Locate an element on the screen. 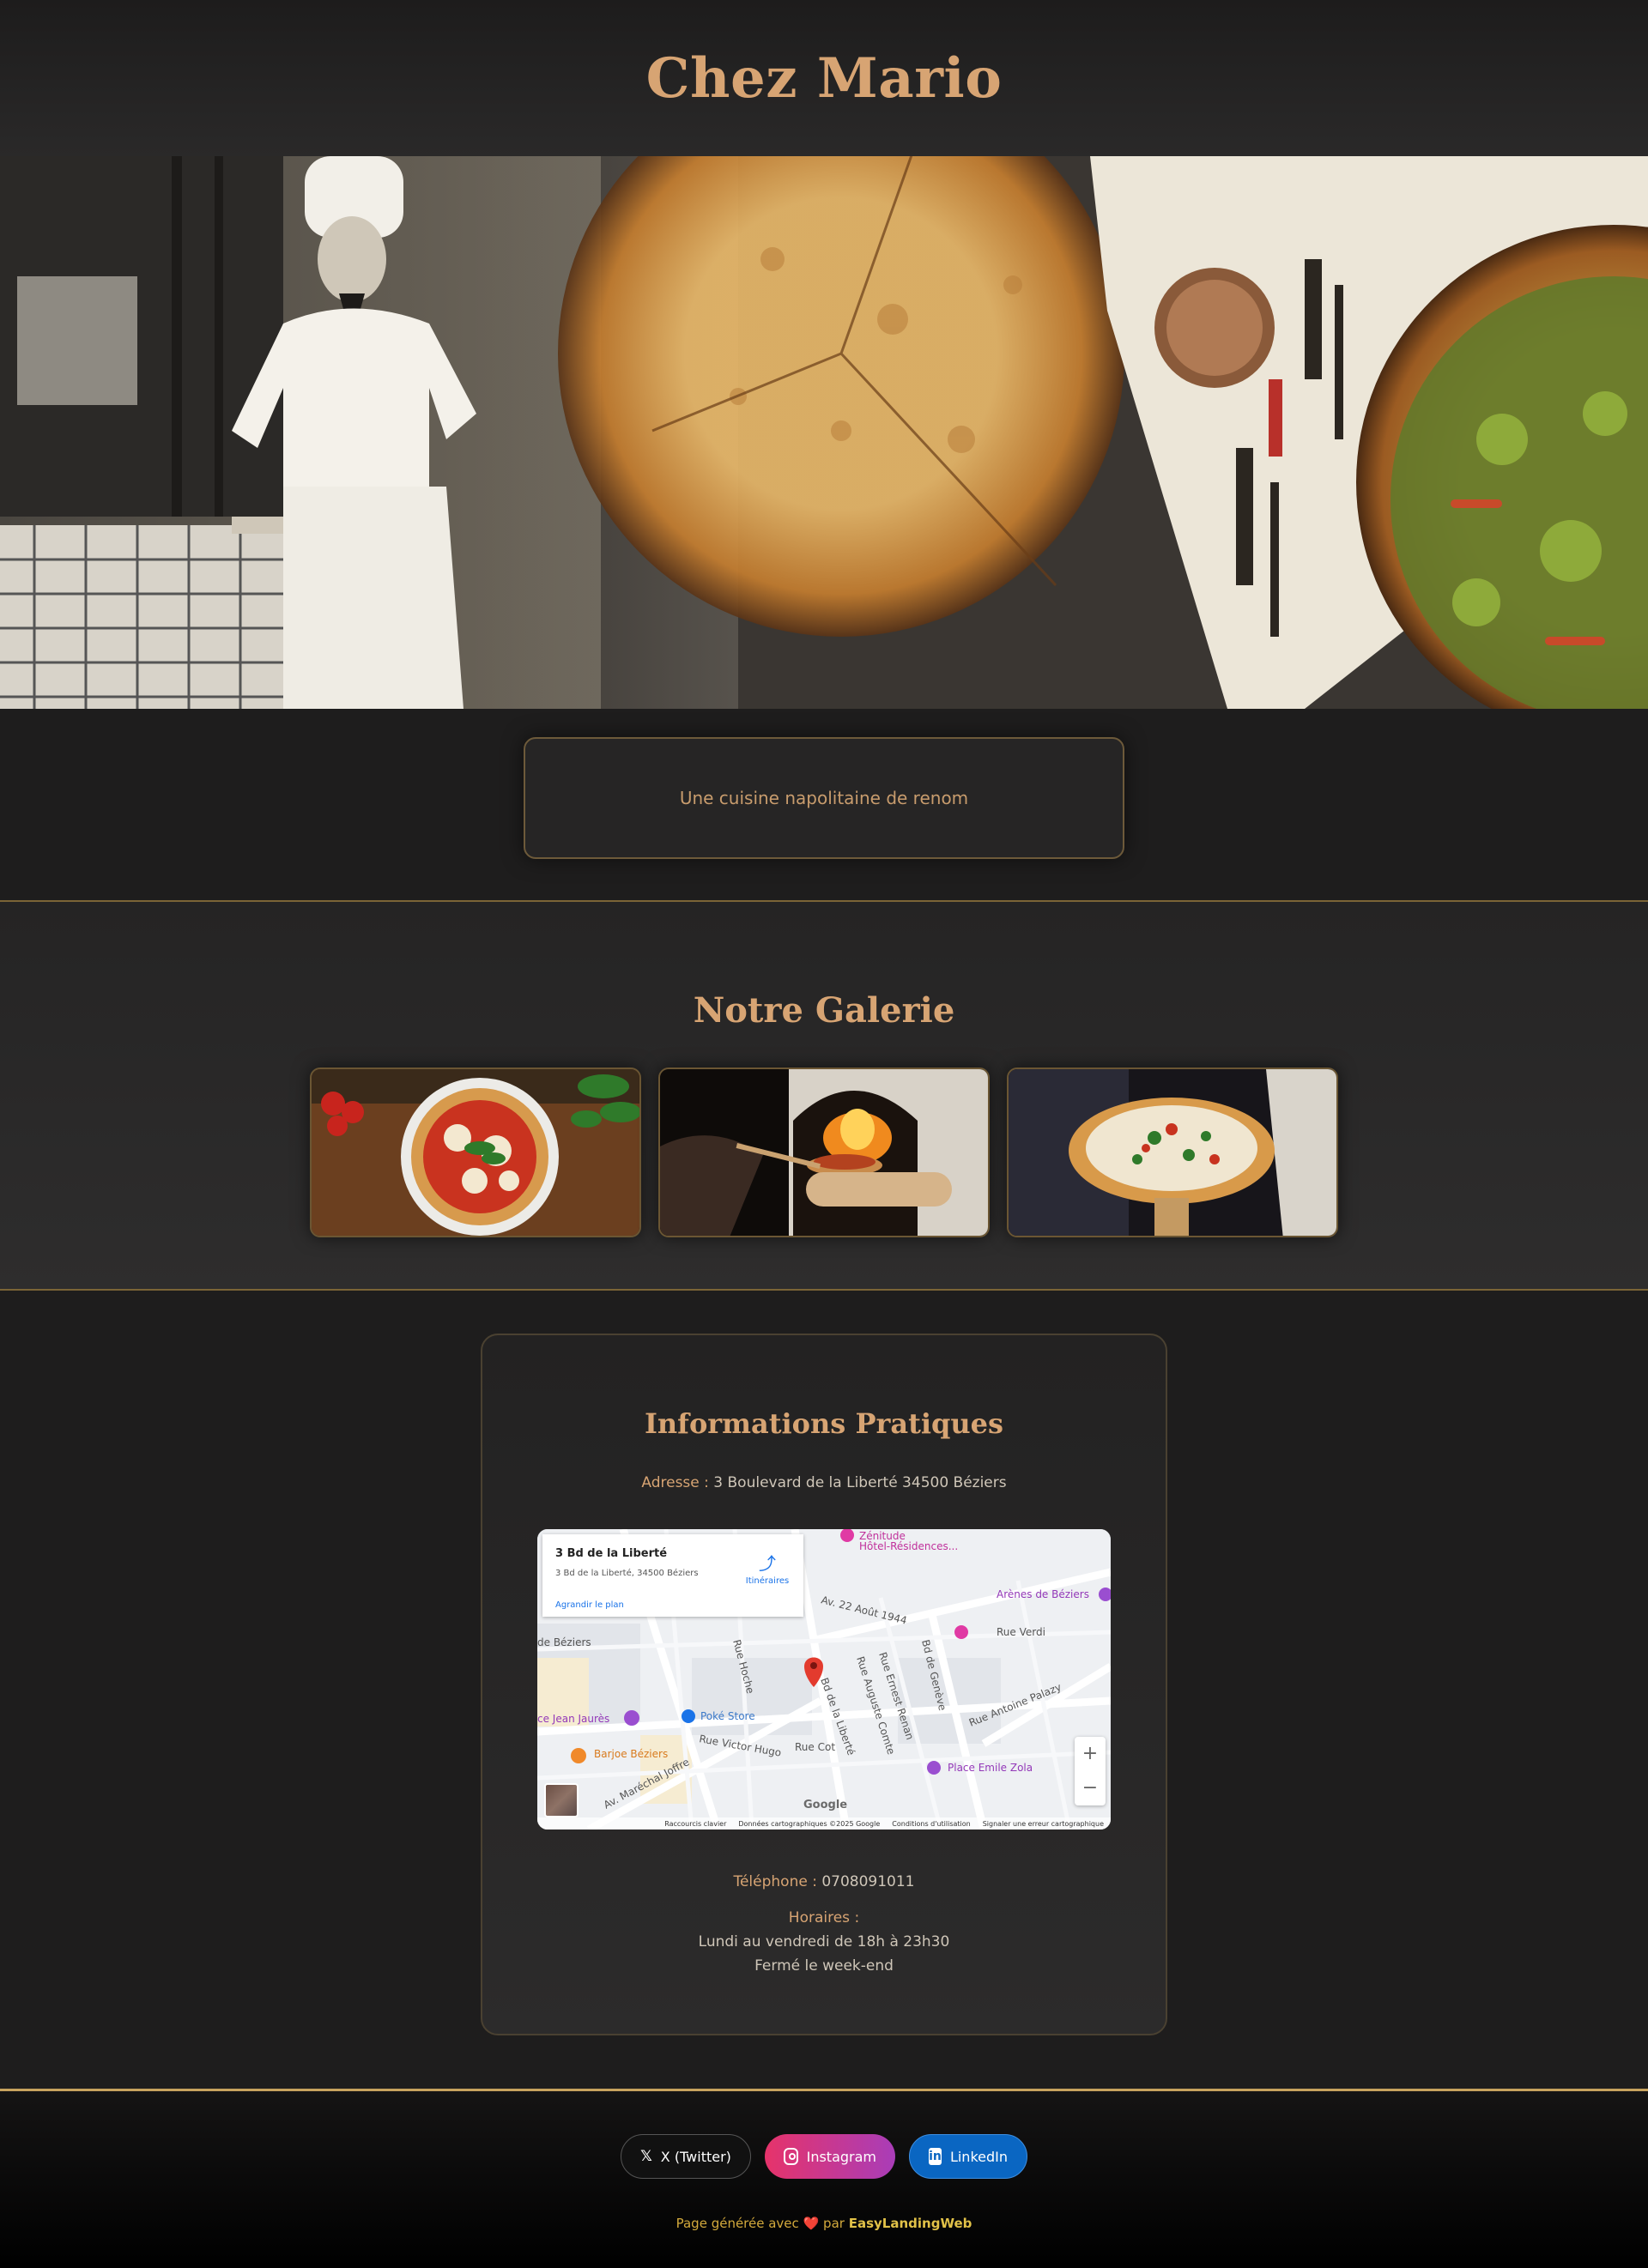  map-place-address: 3 Bd de la Liberté, 34500 Béziers is located at coordinates (627, 1573).